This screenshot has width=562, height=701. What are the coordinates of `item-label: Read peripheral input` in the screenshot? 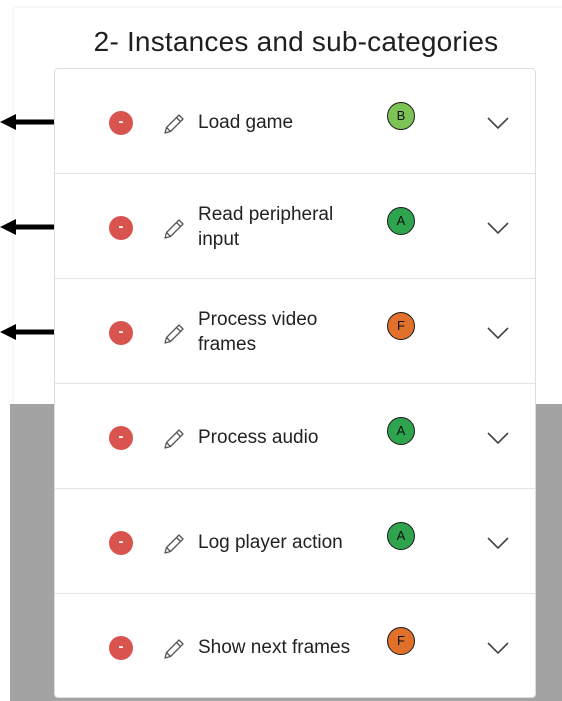 It's located at (266, 227).